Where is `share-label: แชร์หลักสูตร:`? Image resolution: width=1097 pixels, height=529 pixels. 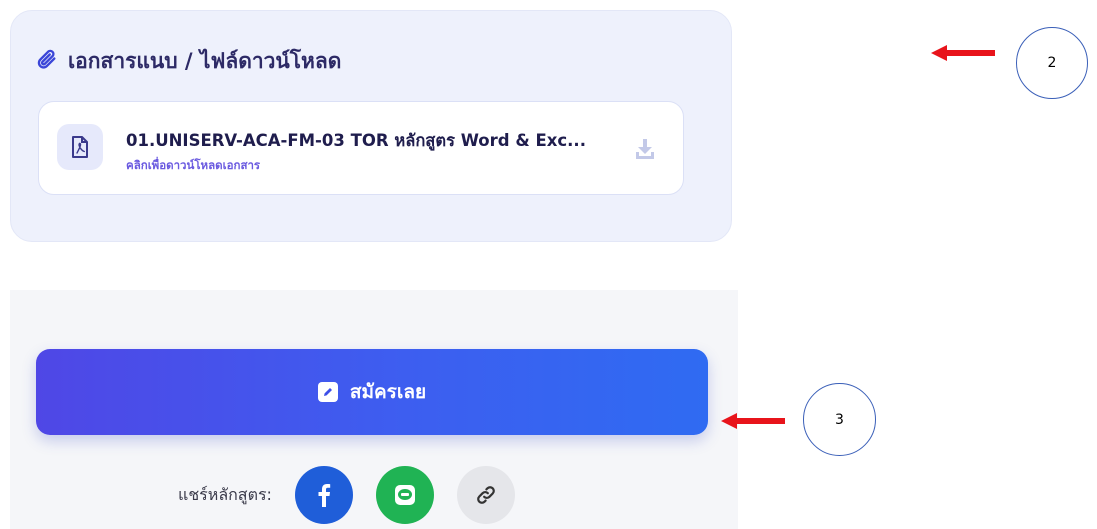 share-label: แชร์หลักสูตร: is located at coordinates (225, 494).